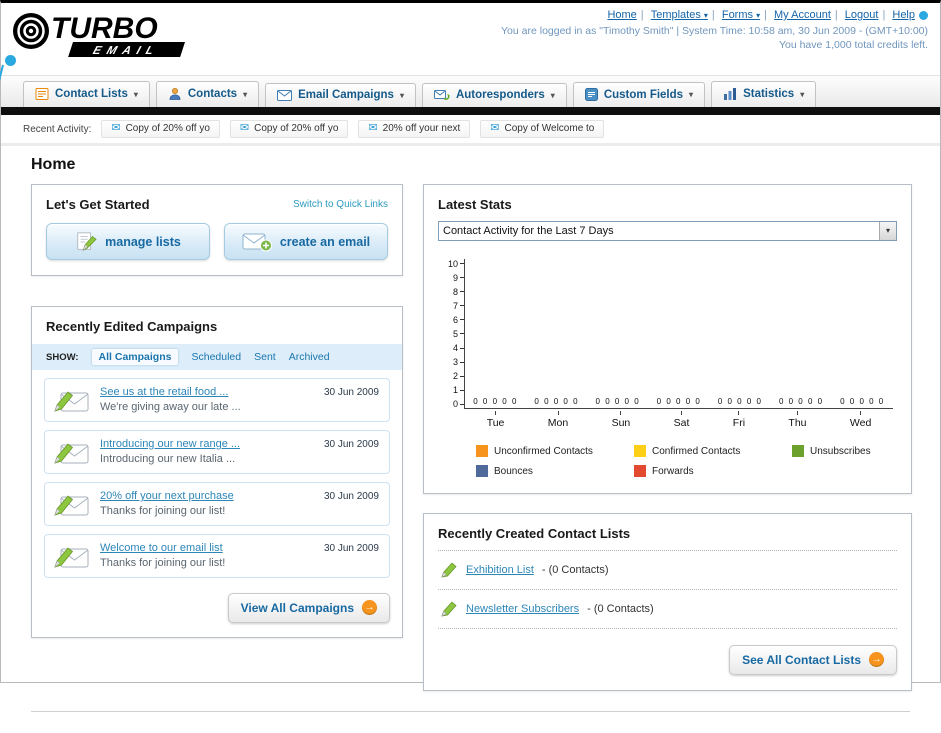 The image size is (941, 733). I want to click on credits-info: You have 1,000 total credits left., so click(853, 45).